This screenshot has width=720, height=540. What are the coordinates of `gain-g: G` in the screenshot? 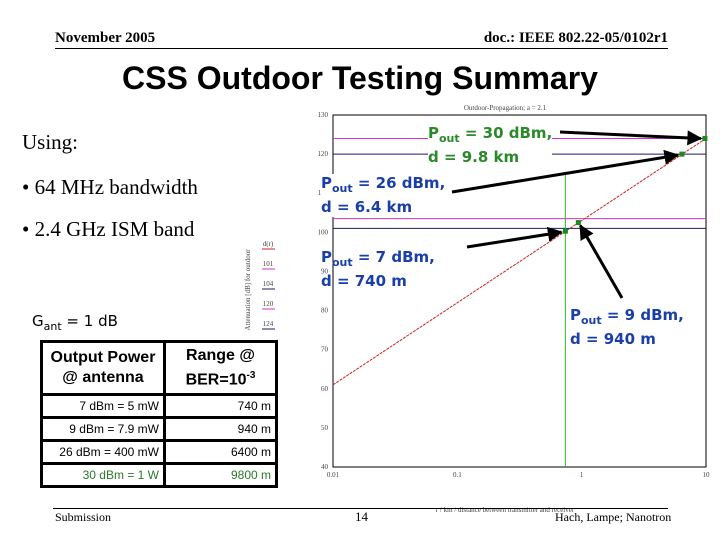 It's located at (38, 321).